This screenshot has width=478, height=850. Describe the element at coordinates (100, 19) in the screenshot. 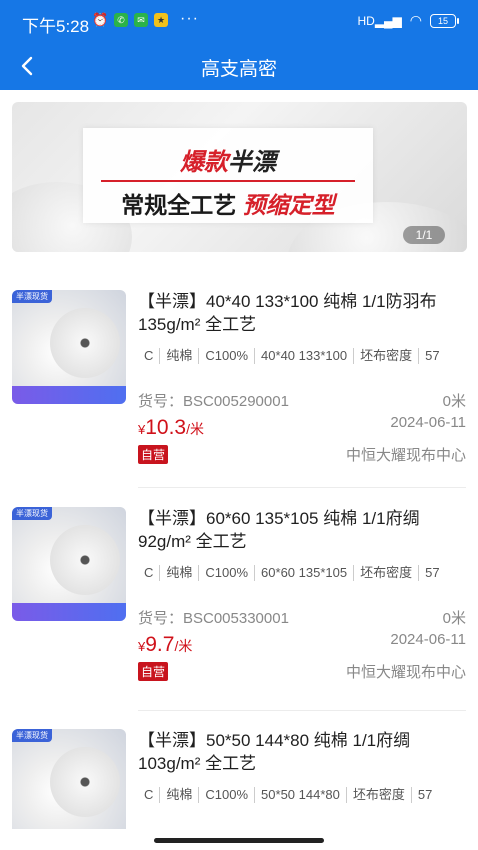

I see `alarm-icon: ⏰` at that location.